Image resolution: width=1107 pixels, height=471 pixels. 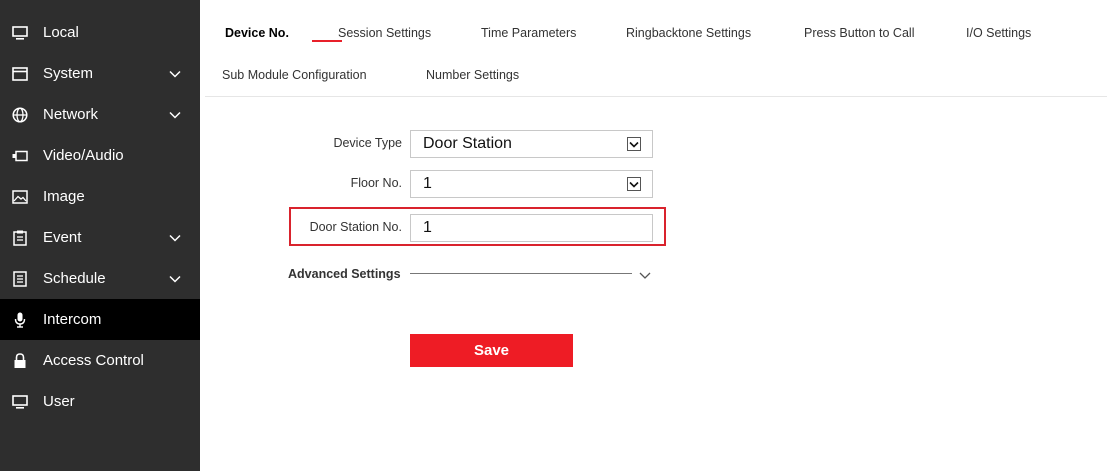 What do you see at coordinates (62, 237) in the screenshot?
I see `sidebar-item-label: Event` at bounding box center [62, 237].